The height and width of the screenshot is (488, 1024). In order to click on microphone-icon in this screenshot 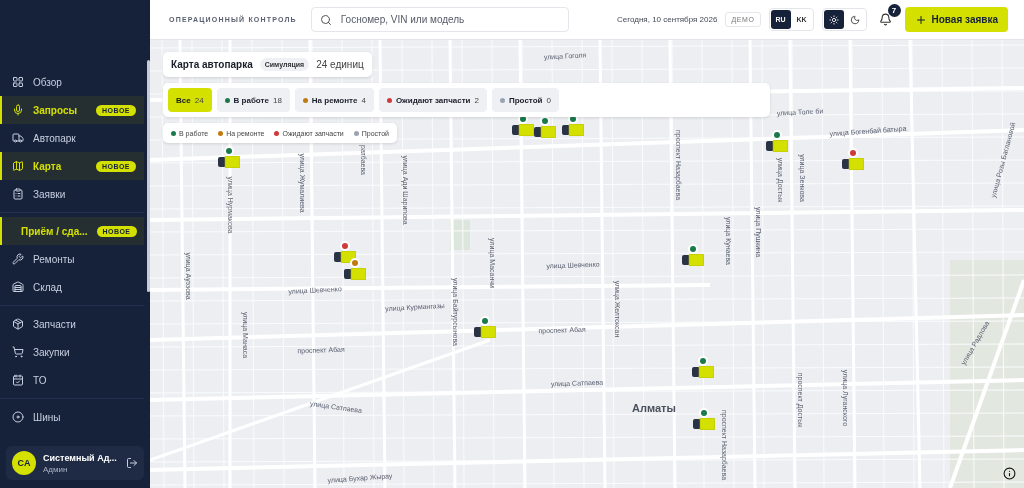, I will do `click(18, 110)`.